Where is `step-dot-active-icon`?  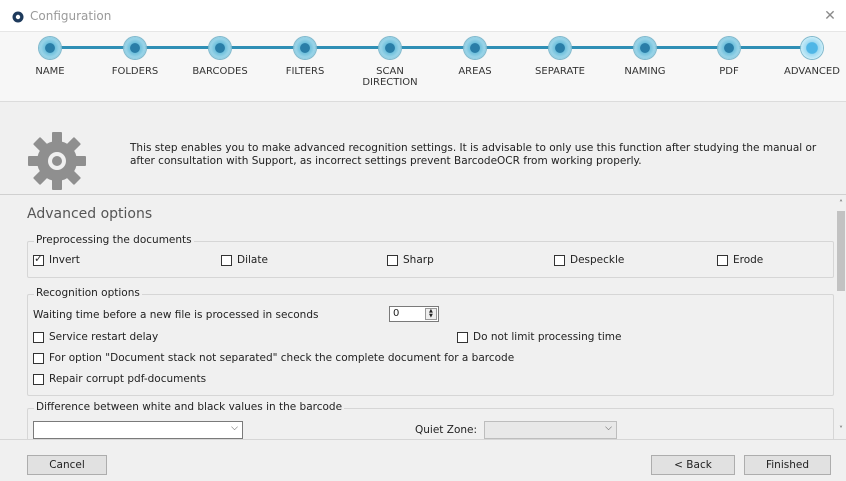 step-dot-active-icon is located at coordinates (812, 48).